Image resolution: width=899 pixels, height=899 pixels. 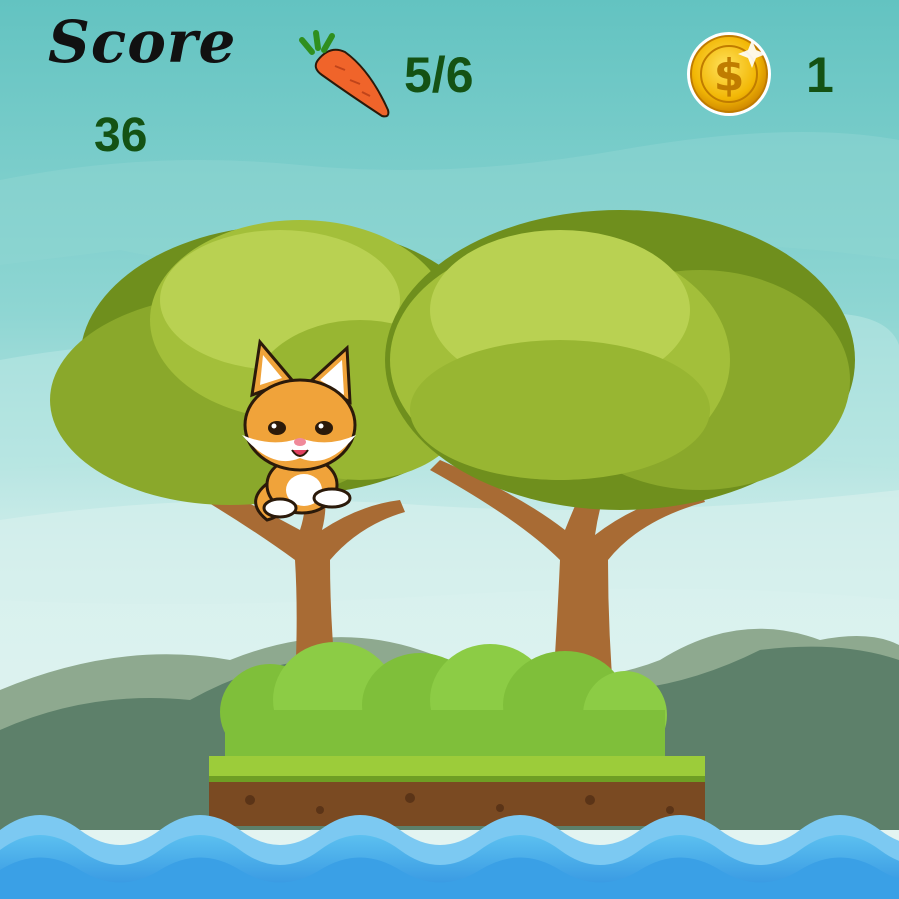 What do you see at coordinates (457, 791) in the screenshot?
I see `ground-platform` at bounding box center [457, 791].